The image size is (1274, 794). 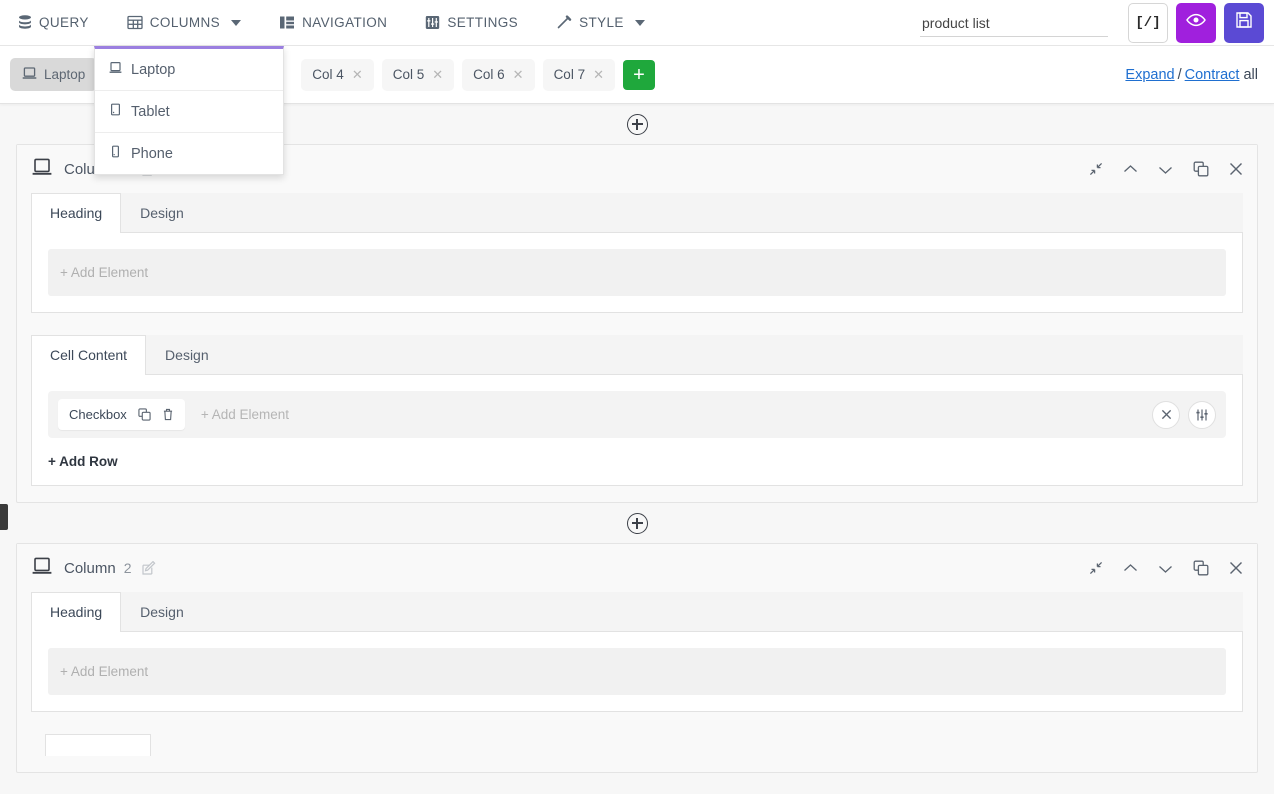 What do you see at coordinates (115, 111) in the screenshot?
I see `tablet-icon` at bounding box center [115, 111].